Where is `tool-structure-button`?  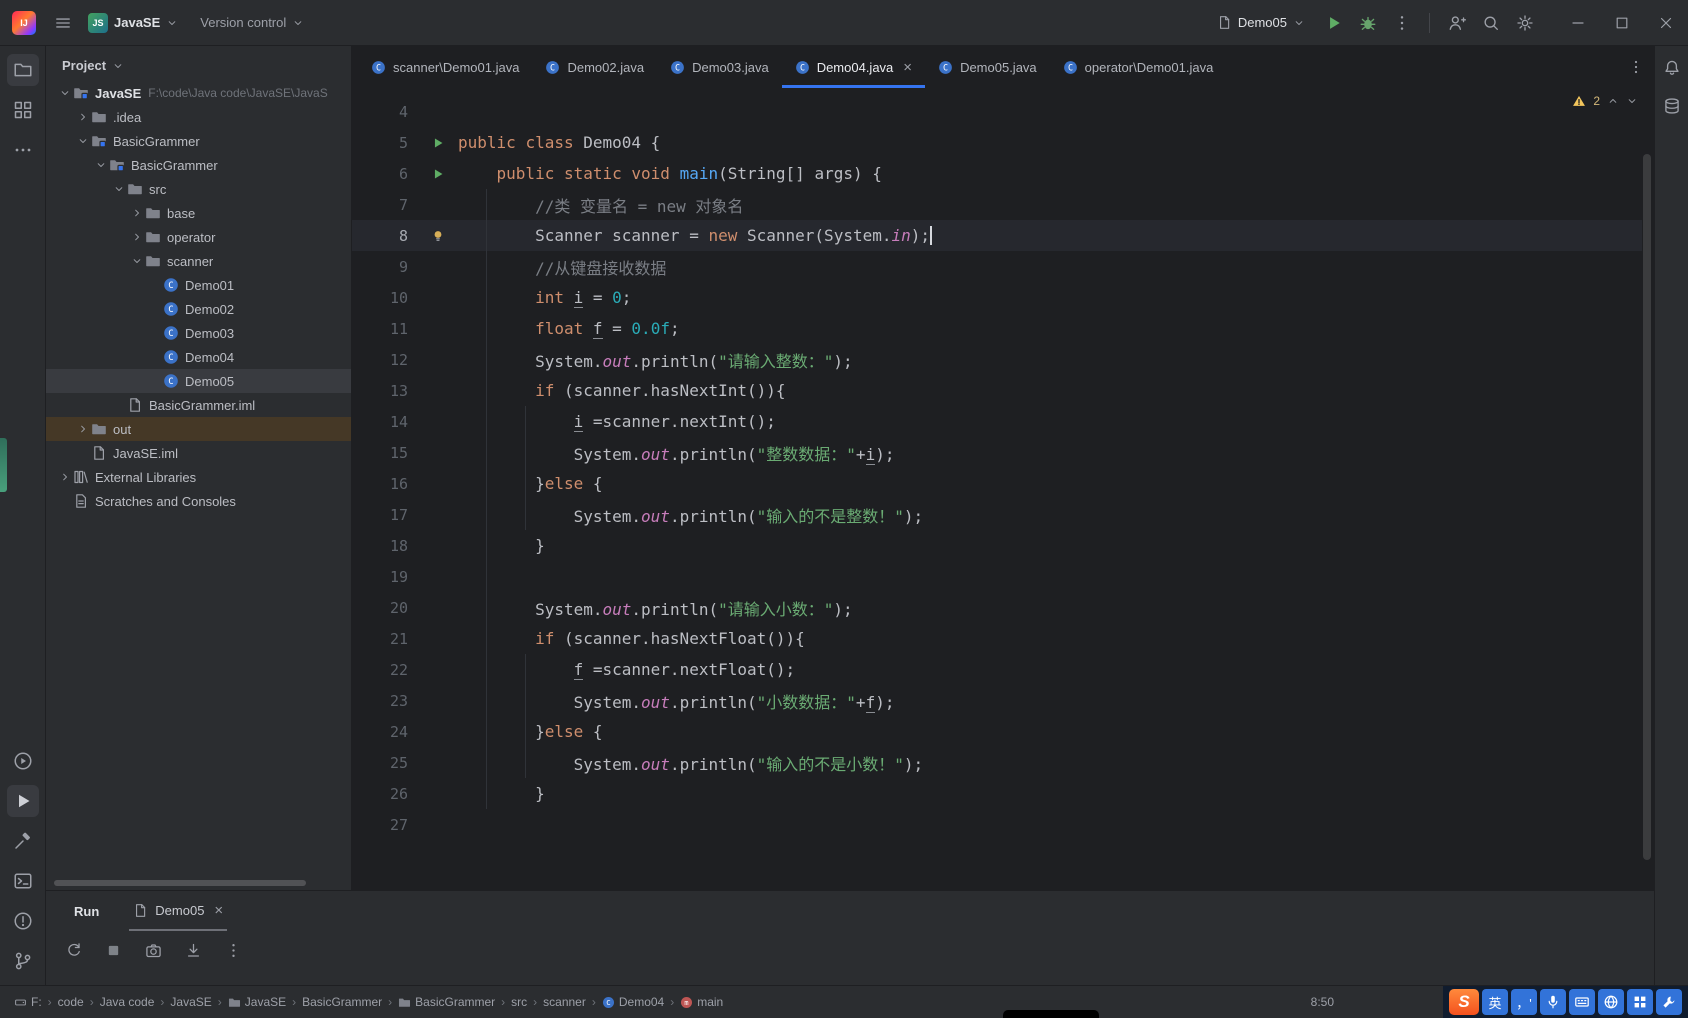
tool-structure-button is located at coordinates (23, 110).